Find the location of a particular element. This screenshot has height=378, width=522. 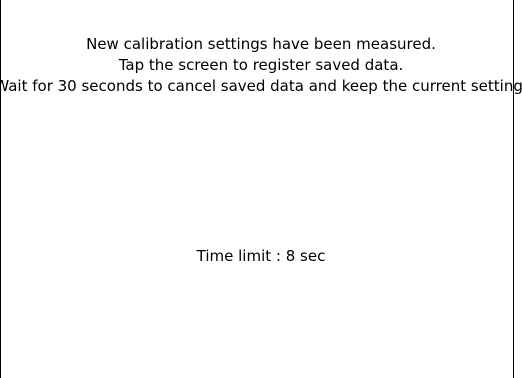

time-limit-countdown: Time limit : 8 sec is located at coordinates (261, 256).